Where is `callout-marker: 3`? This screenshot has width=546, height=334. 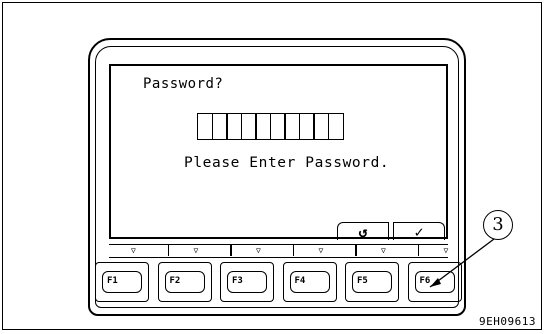 callout-marker: 3 is located at coordinates (498, 225).